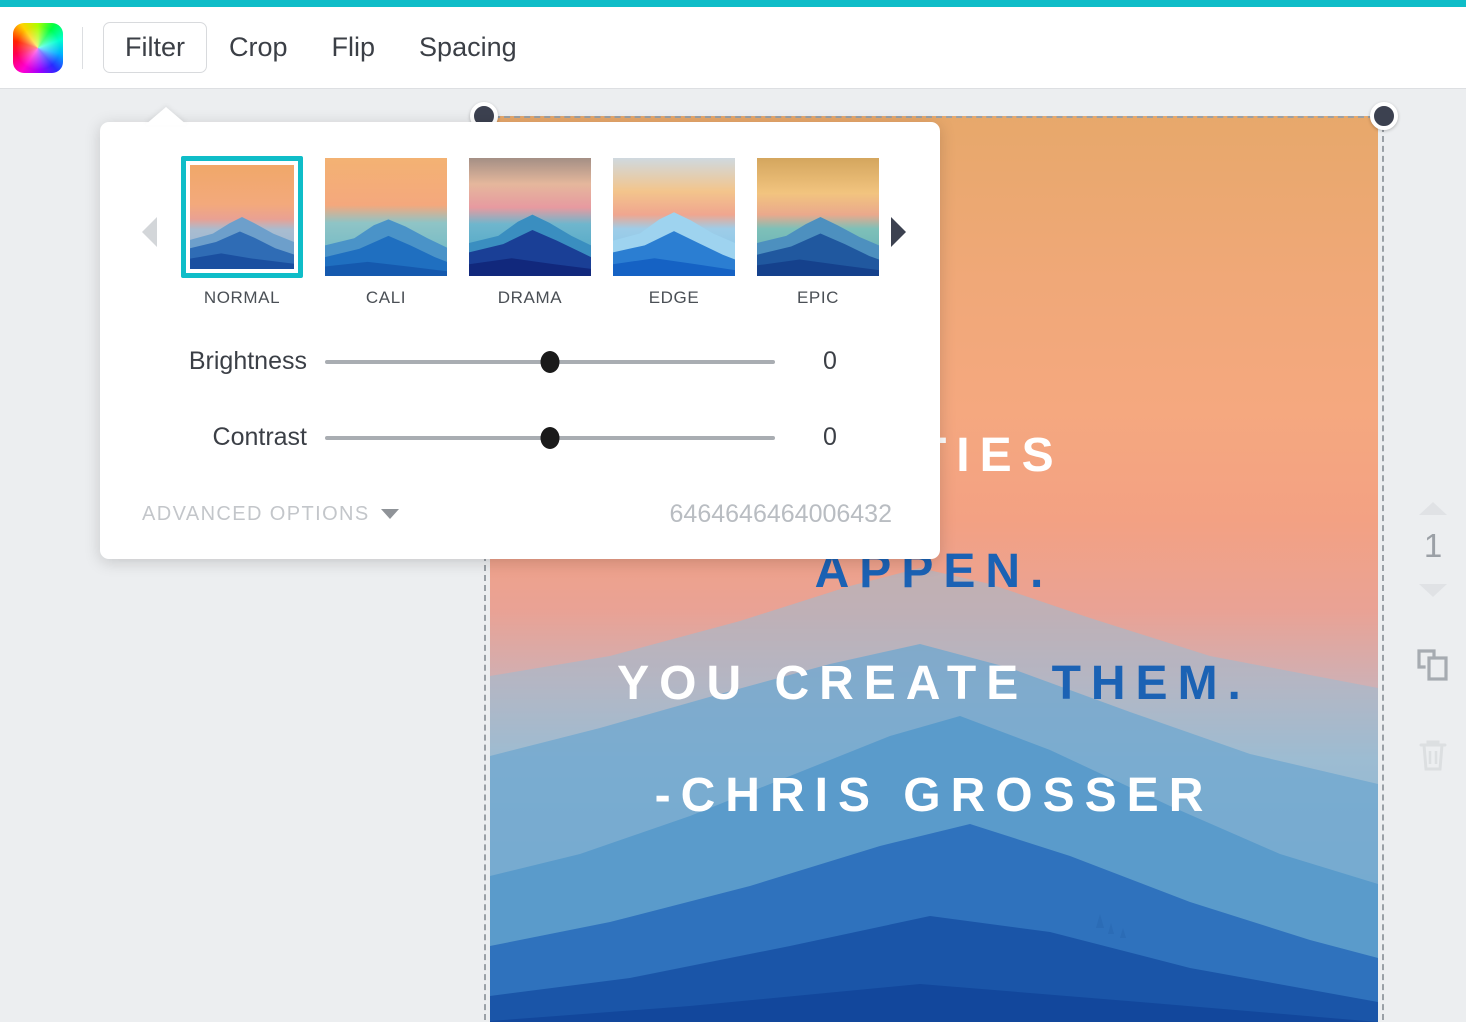 Image resolution: width=1466 pixels, height=1022 pixels. I want to click on layer-index-label: 1, so click(1433, 545).